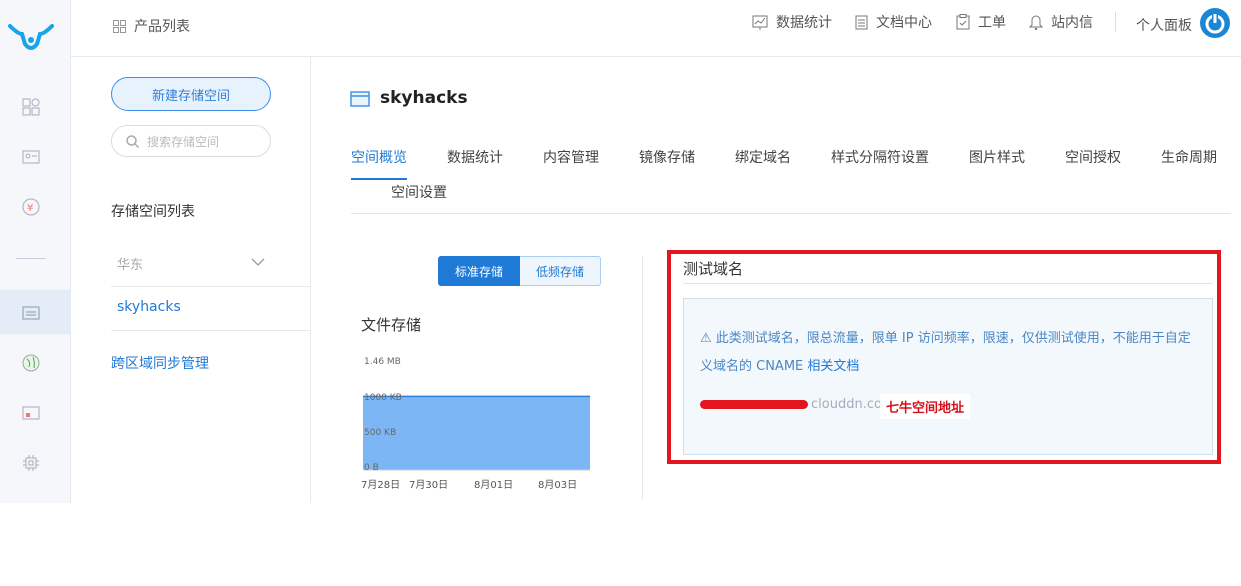 The height and width of the screenshot is (586, 1241). I want to click on search-input: 搜索存储空间, so click(191, 141).